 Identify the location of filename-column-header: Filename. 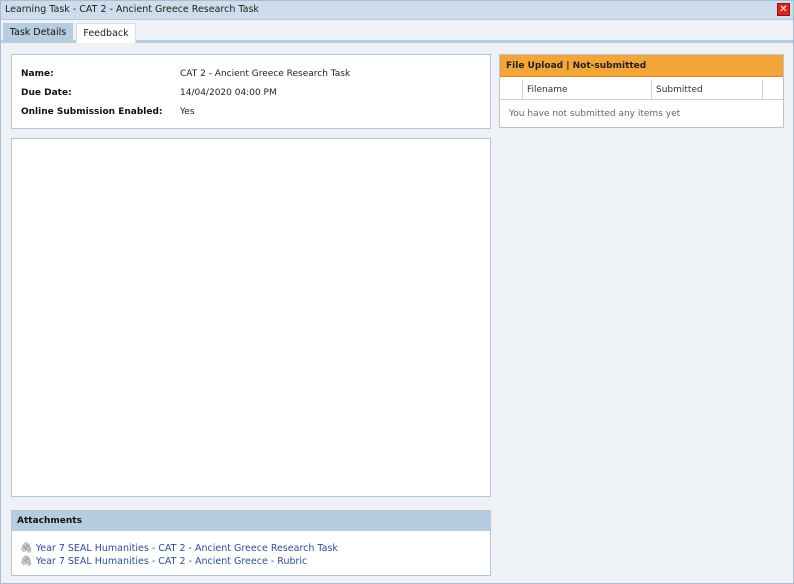
(586, 90).